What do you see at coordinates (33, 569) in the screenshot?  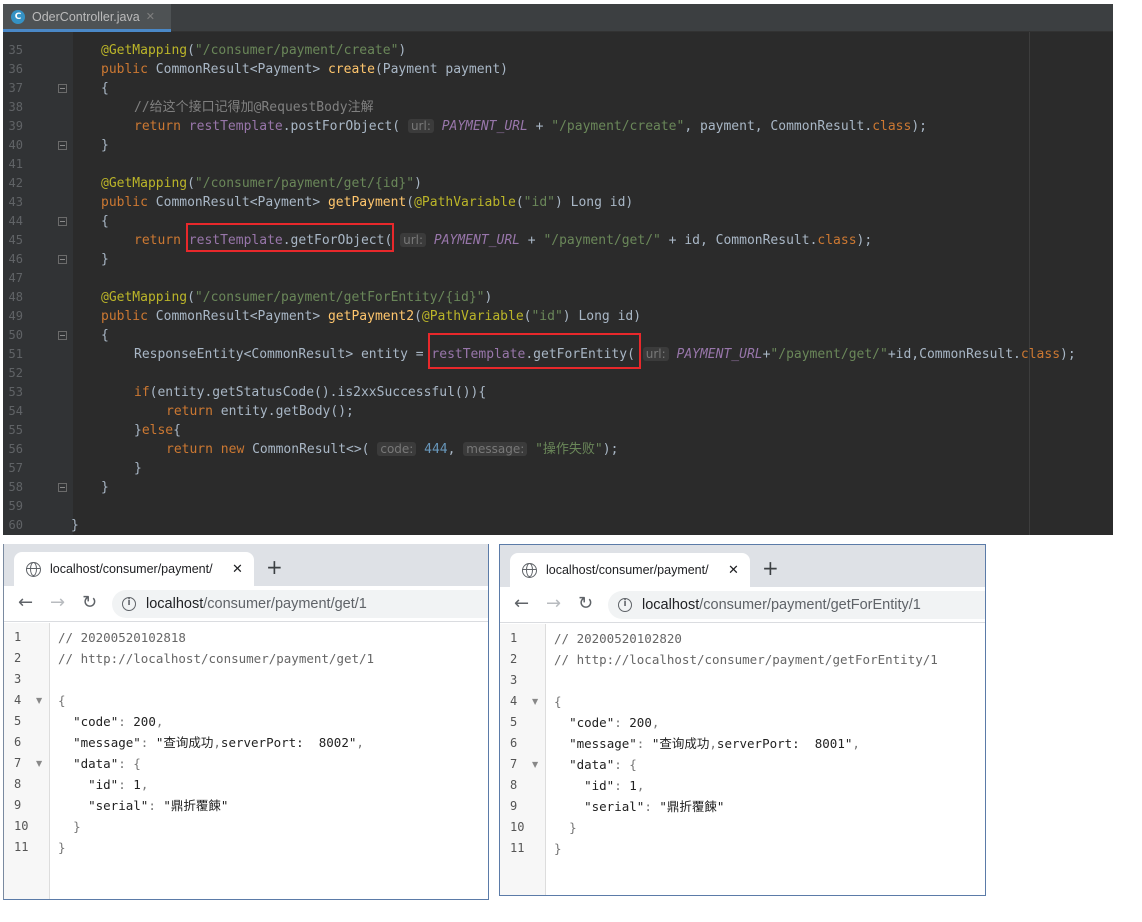 I see `globe-icon` at bounding box center [33, 569].